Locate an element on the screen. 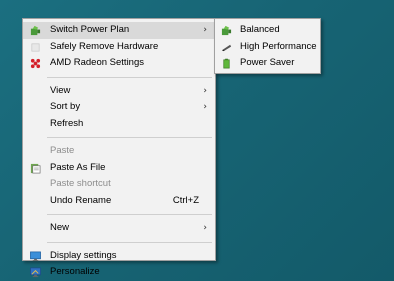  balanced-plan-icon is located at coordinates (226, 30).